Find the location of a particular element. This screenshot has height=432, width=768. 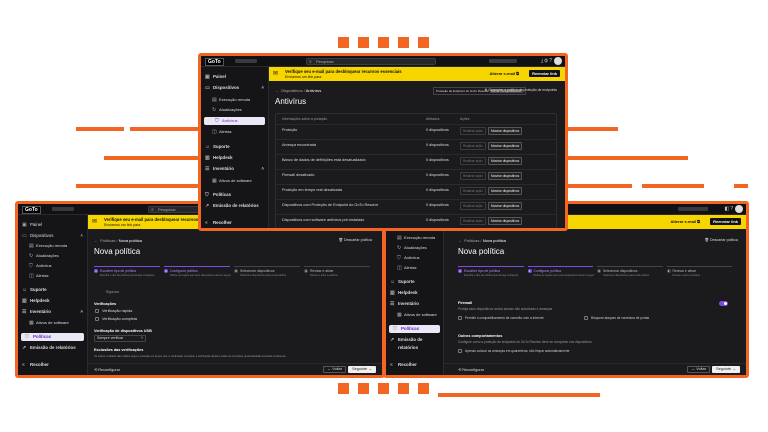

block-port-scan-checkbox is located at coordinates (586, 318).